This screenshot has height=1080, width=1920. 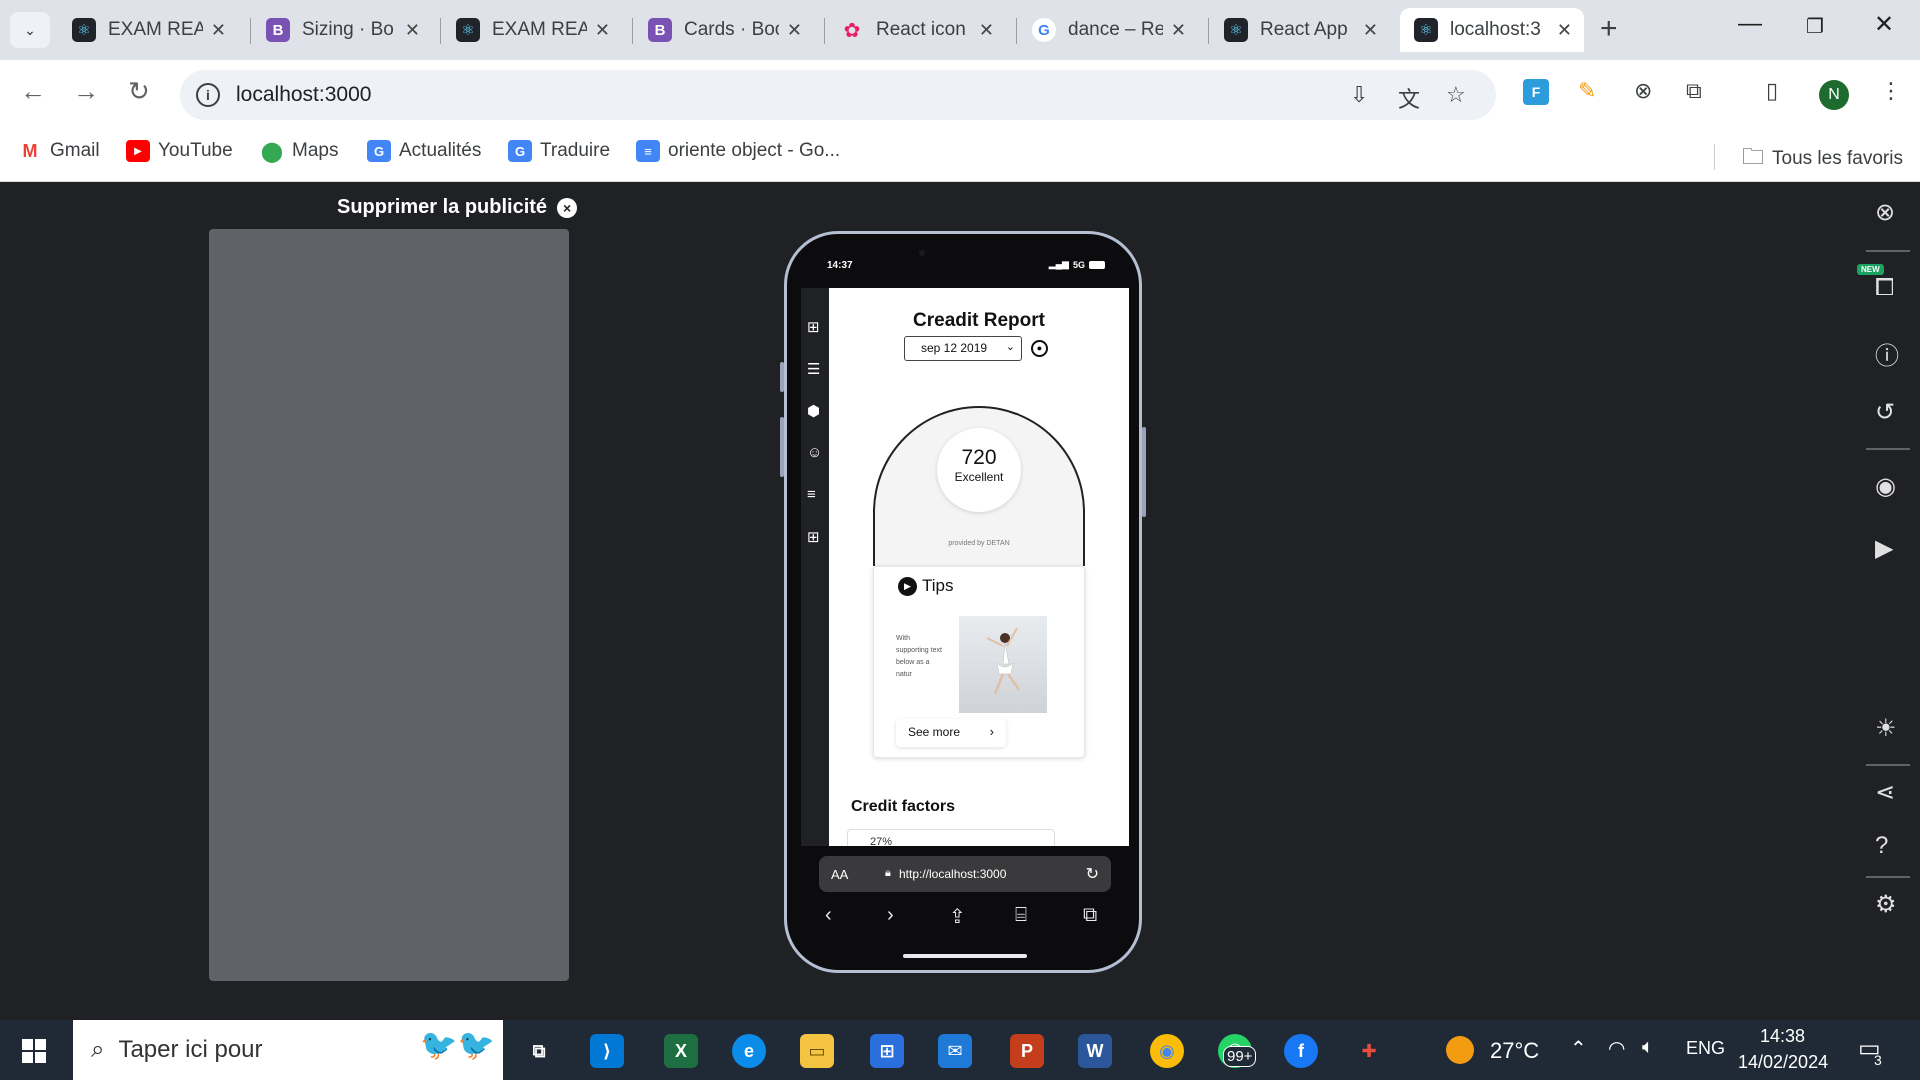 I want to click on close-icon: ×, so click(x=567, y=207).